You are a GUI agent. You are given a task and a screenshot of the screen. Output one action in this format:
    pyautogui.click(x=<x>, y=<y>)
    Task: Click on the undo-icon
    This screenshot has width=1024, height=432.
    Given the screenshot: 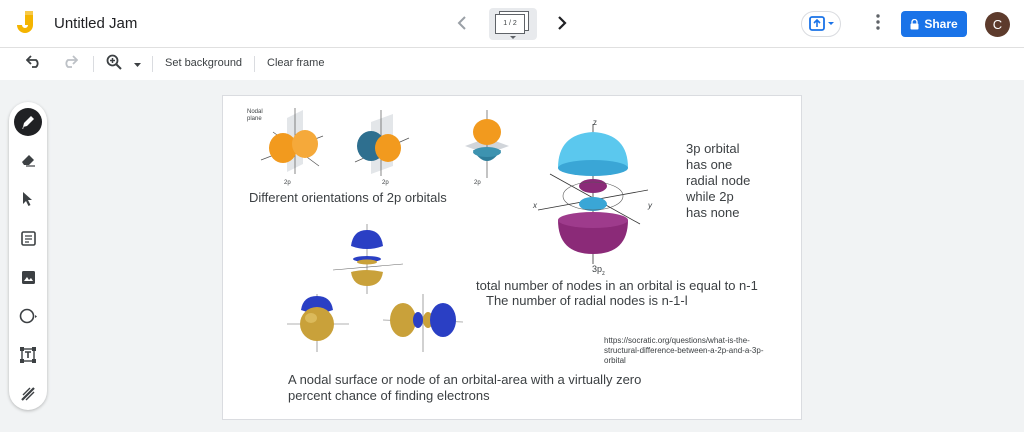 What is the action you would take?
    pyautogui.click(x=32, y=61)
    